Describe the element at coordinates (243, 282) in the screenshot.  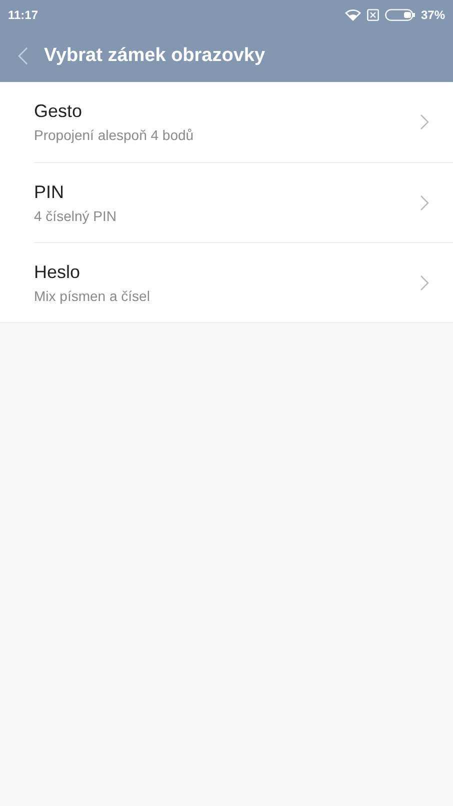
I see `lock-option: Heslo Mix písmen a čísel` at that location.